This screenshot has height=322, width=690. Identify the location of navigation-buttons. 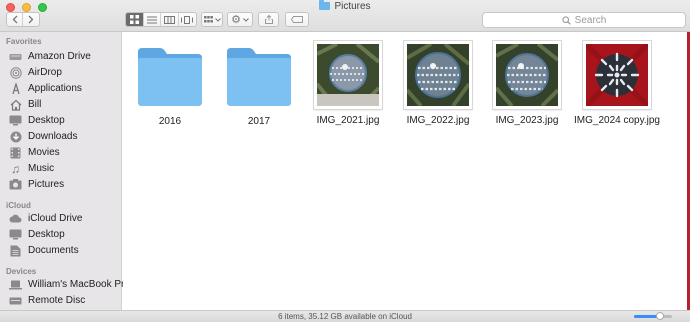
(23, 19).